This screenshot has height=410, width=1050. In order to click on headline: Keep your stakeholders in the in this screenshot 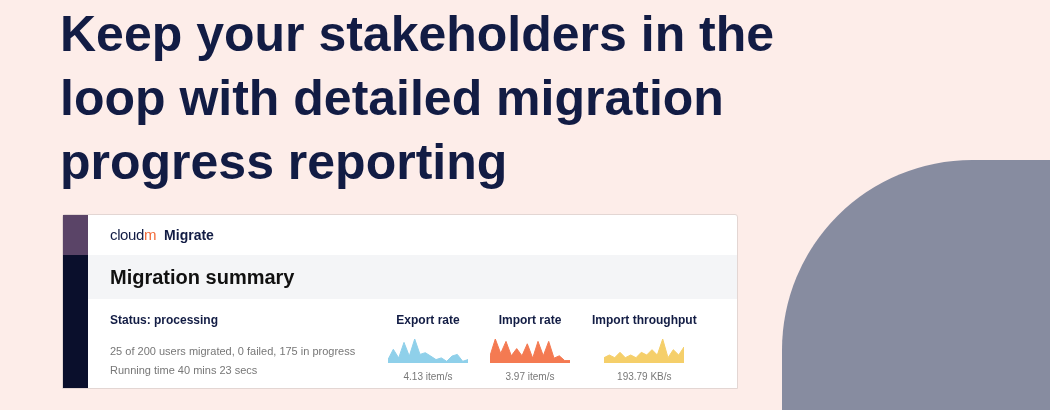, I will do `click(418, 34)`.